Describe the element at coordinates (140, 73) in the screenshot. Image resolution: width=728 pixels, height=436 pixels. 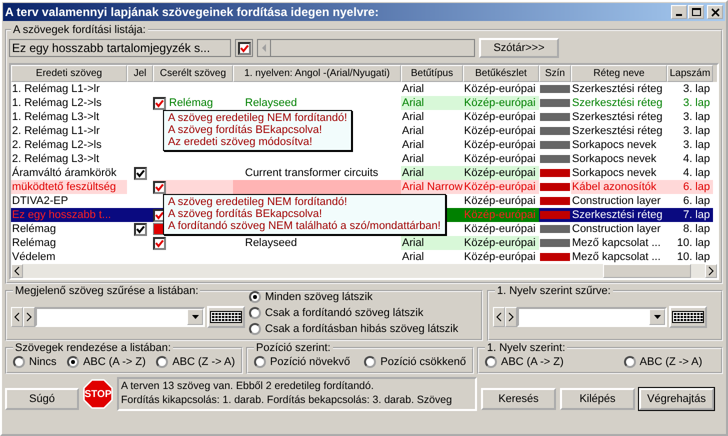
I see `column-header: Jel` at that location.